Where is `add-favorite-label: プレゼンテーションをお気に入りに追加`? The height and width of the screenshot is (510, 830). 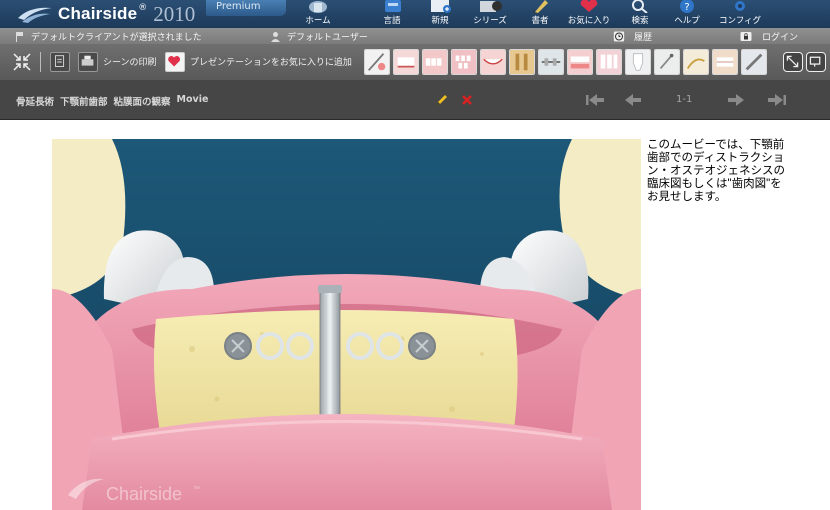 add-favorite-label: プレゼンテーションをお気に入りに追加 is located at coordinates (271, 61).